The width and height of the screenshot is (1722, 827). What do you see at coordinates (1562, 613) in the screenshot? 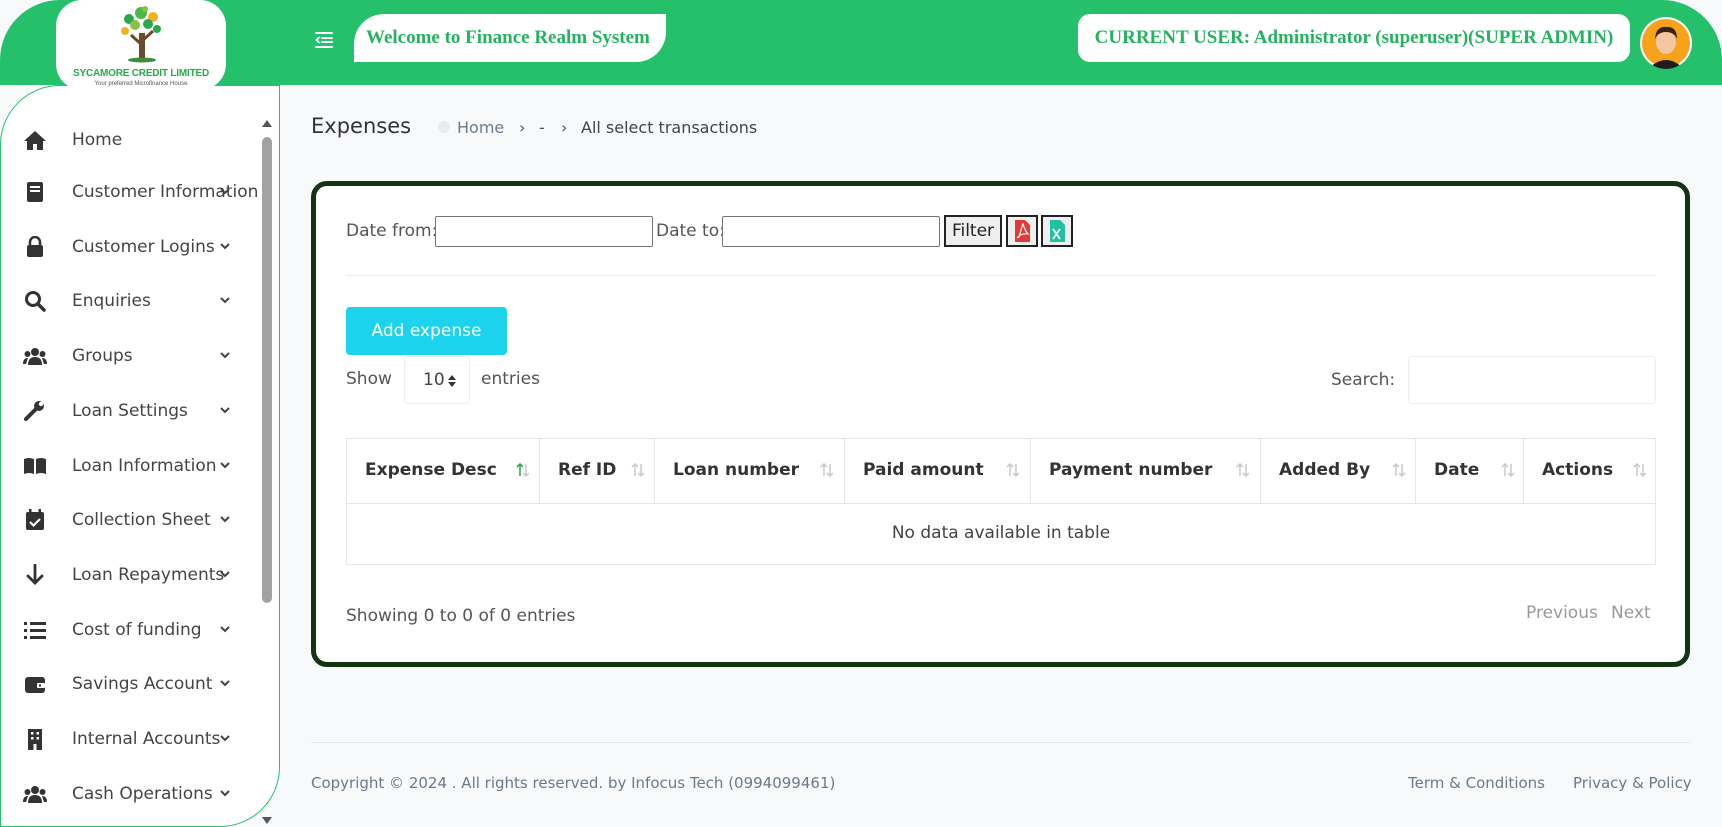
I see `previous-page-button: Previous` at bounding box center [1562, 613].